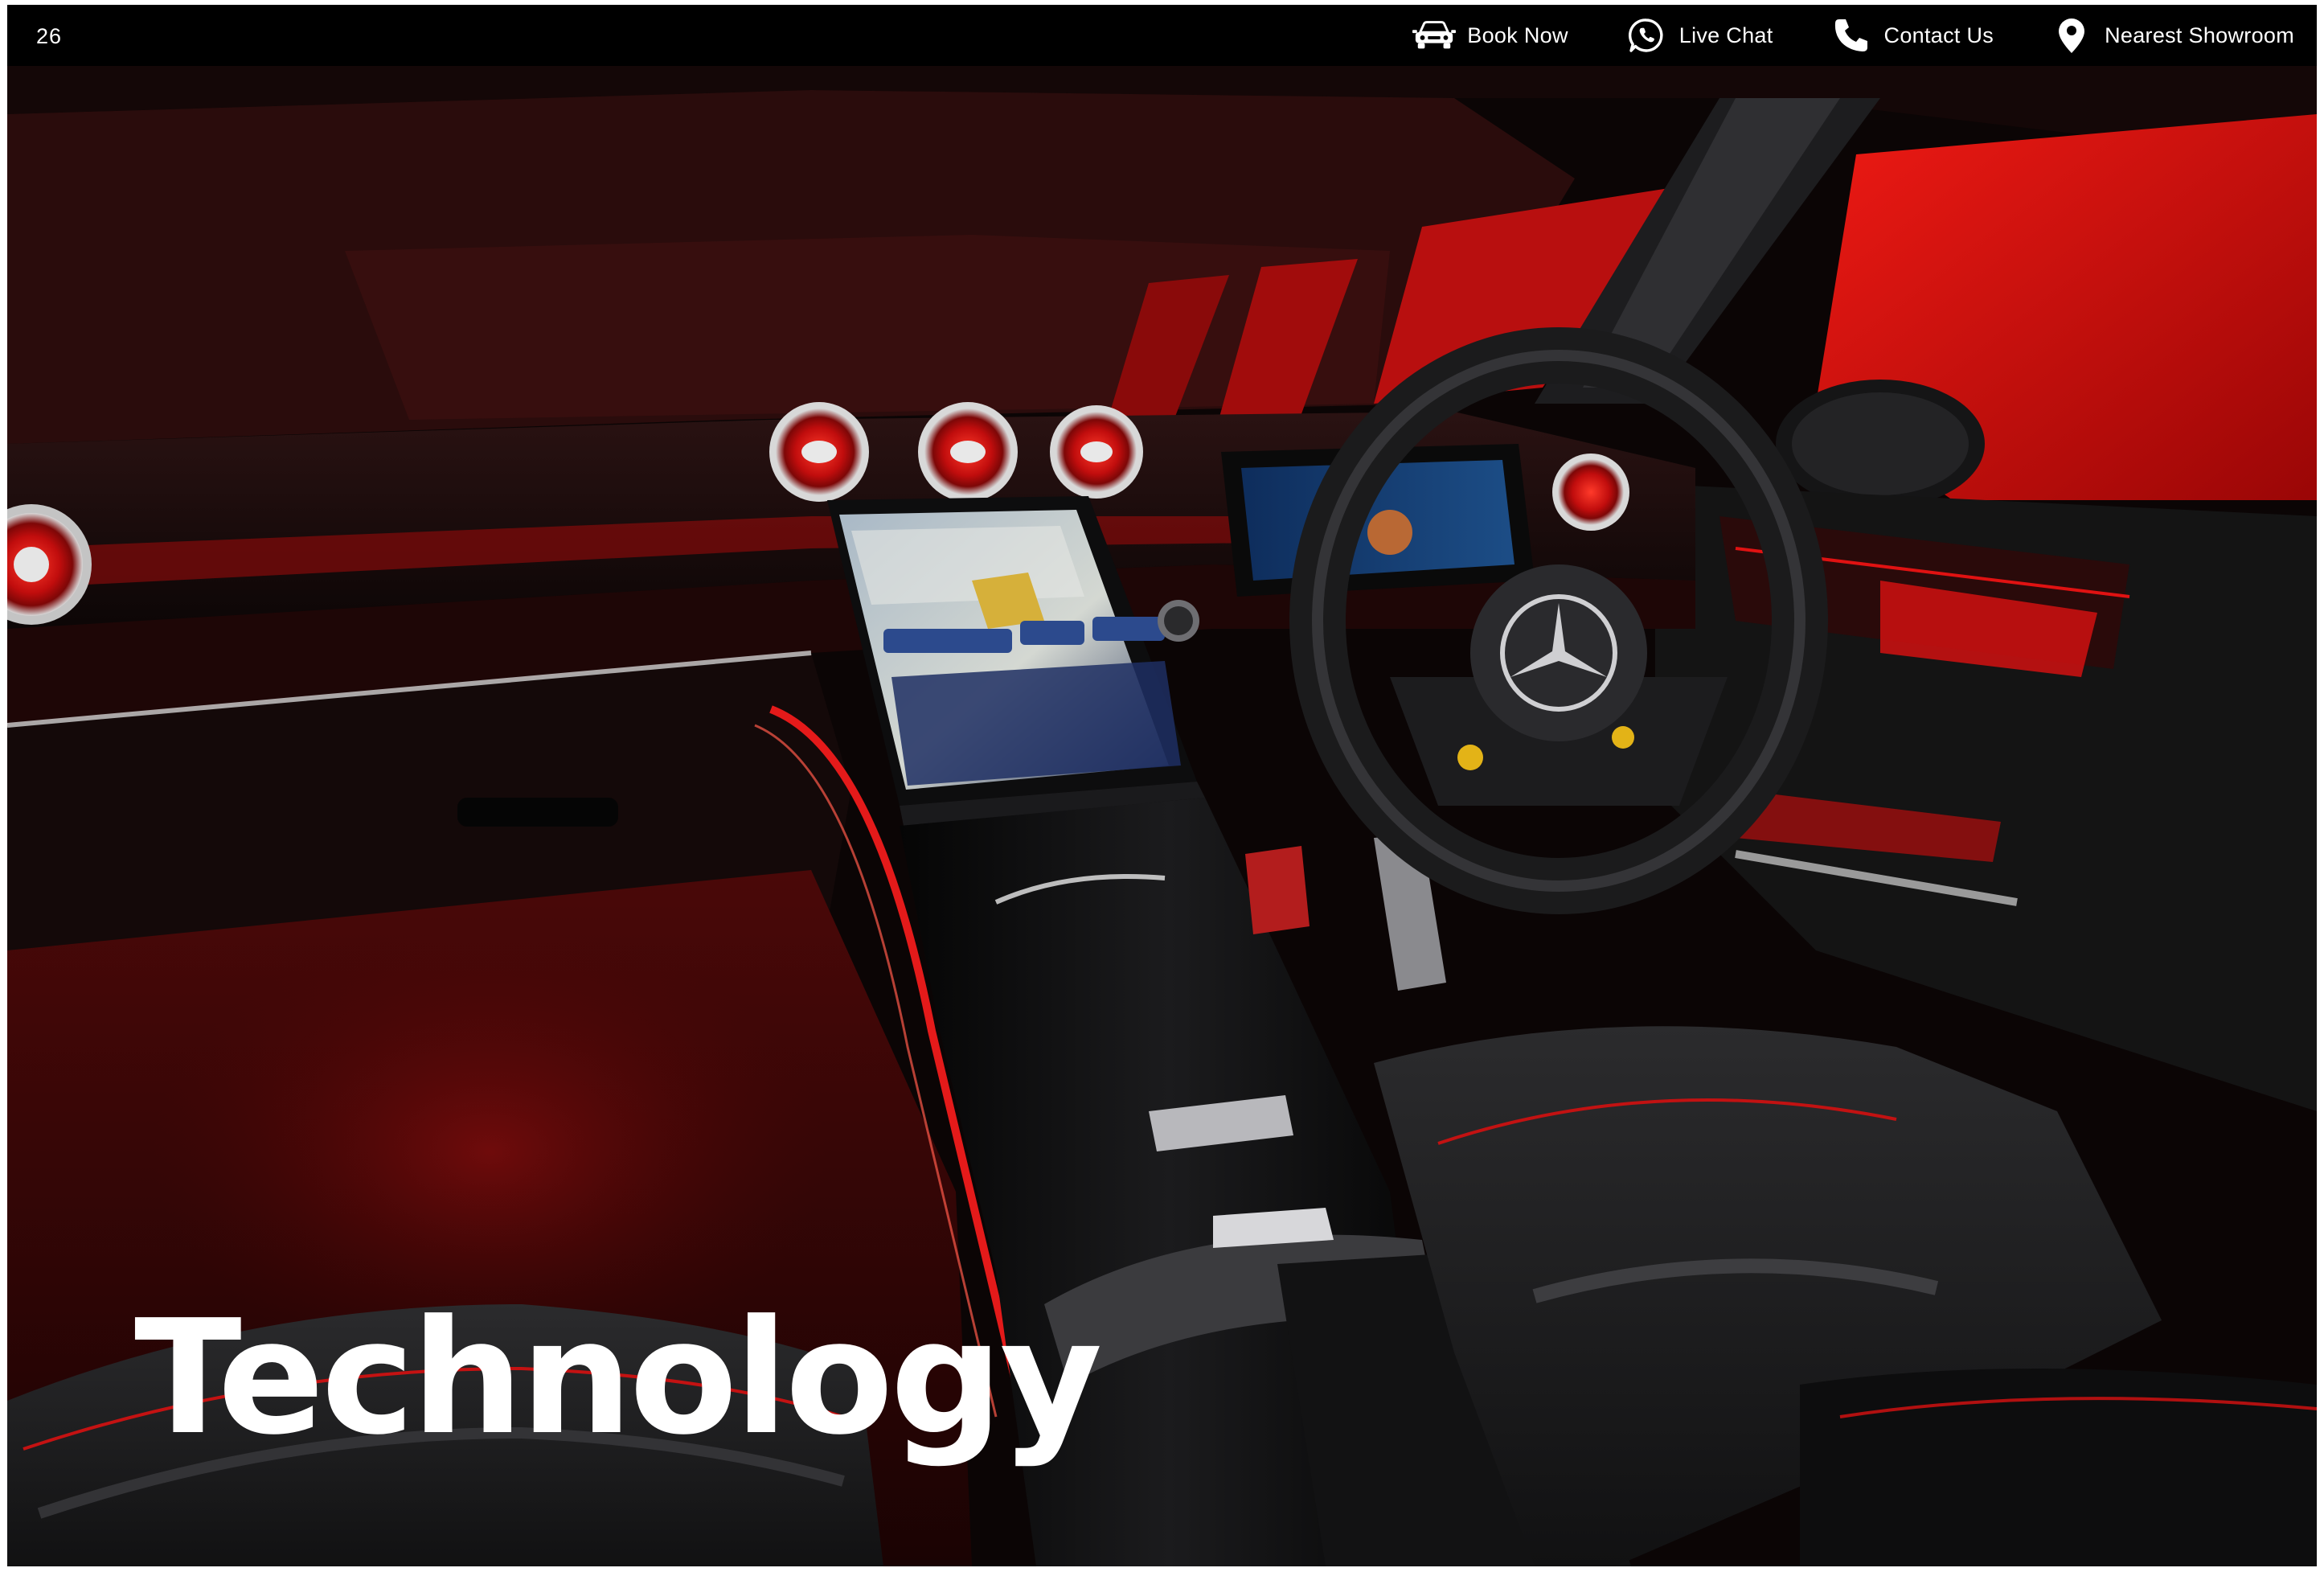 The height and width of the screenshot is (1572, 2324). I want to click on page-number: 26, so click(49, 36).